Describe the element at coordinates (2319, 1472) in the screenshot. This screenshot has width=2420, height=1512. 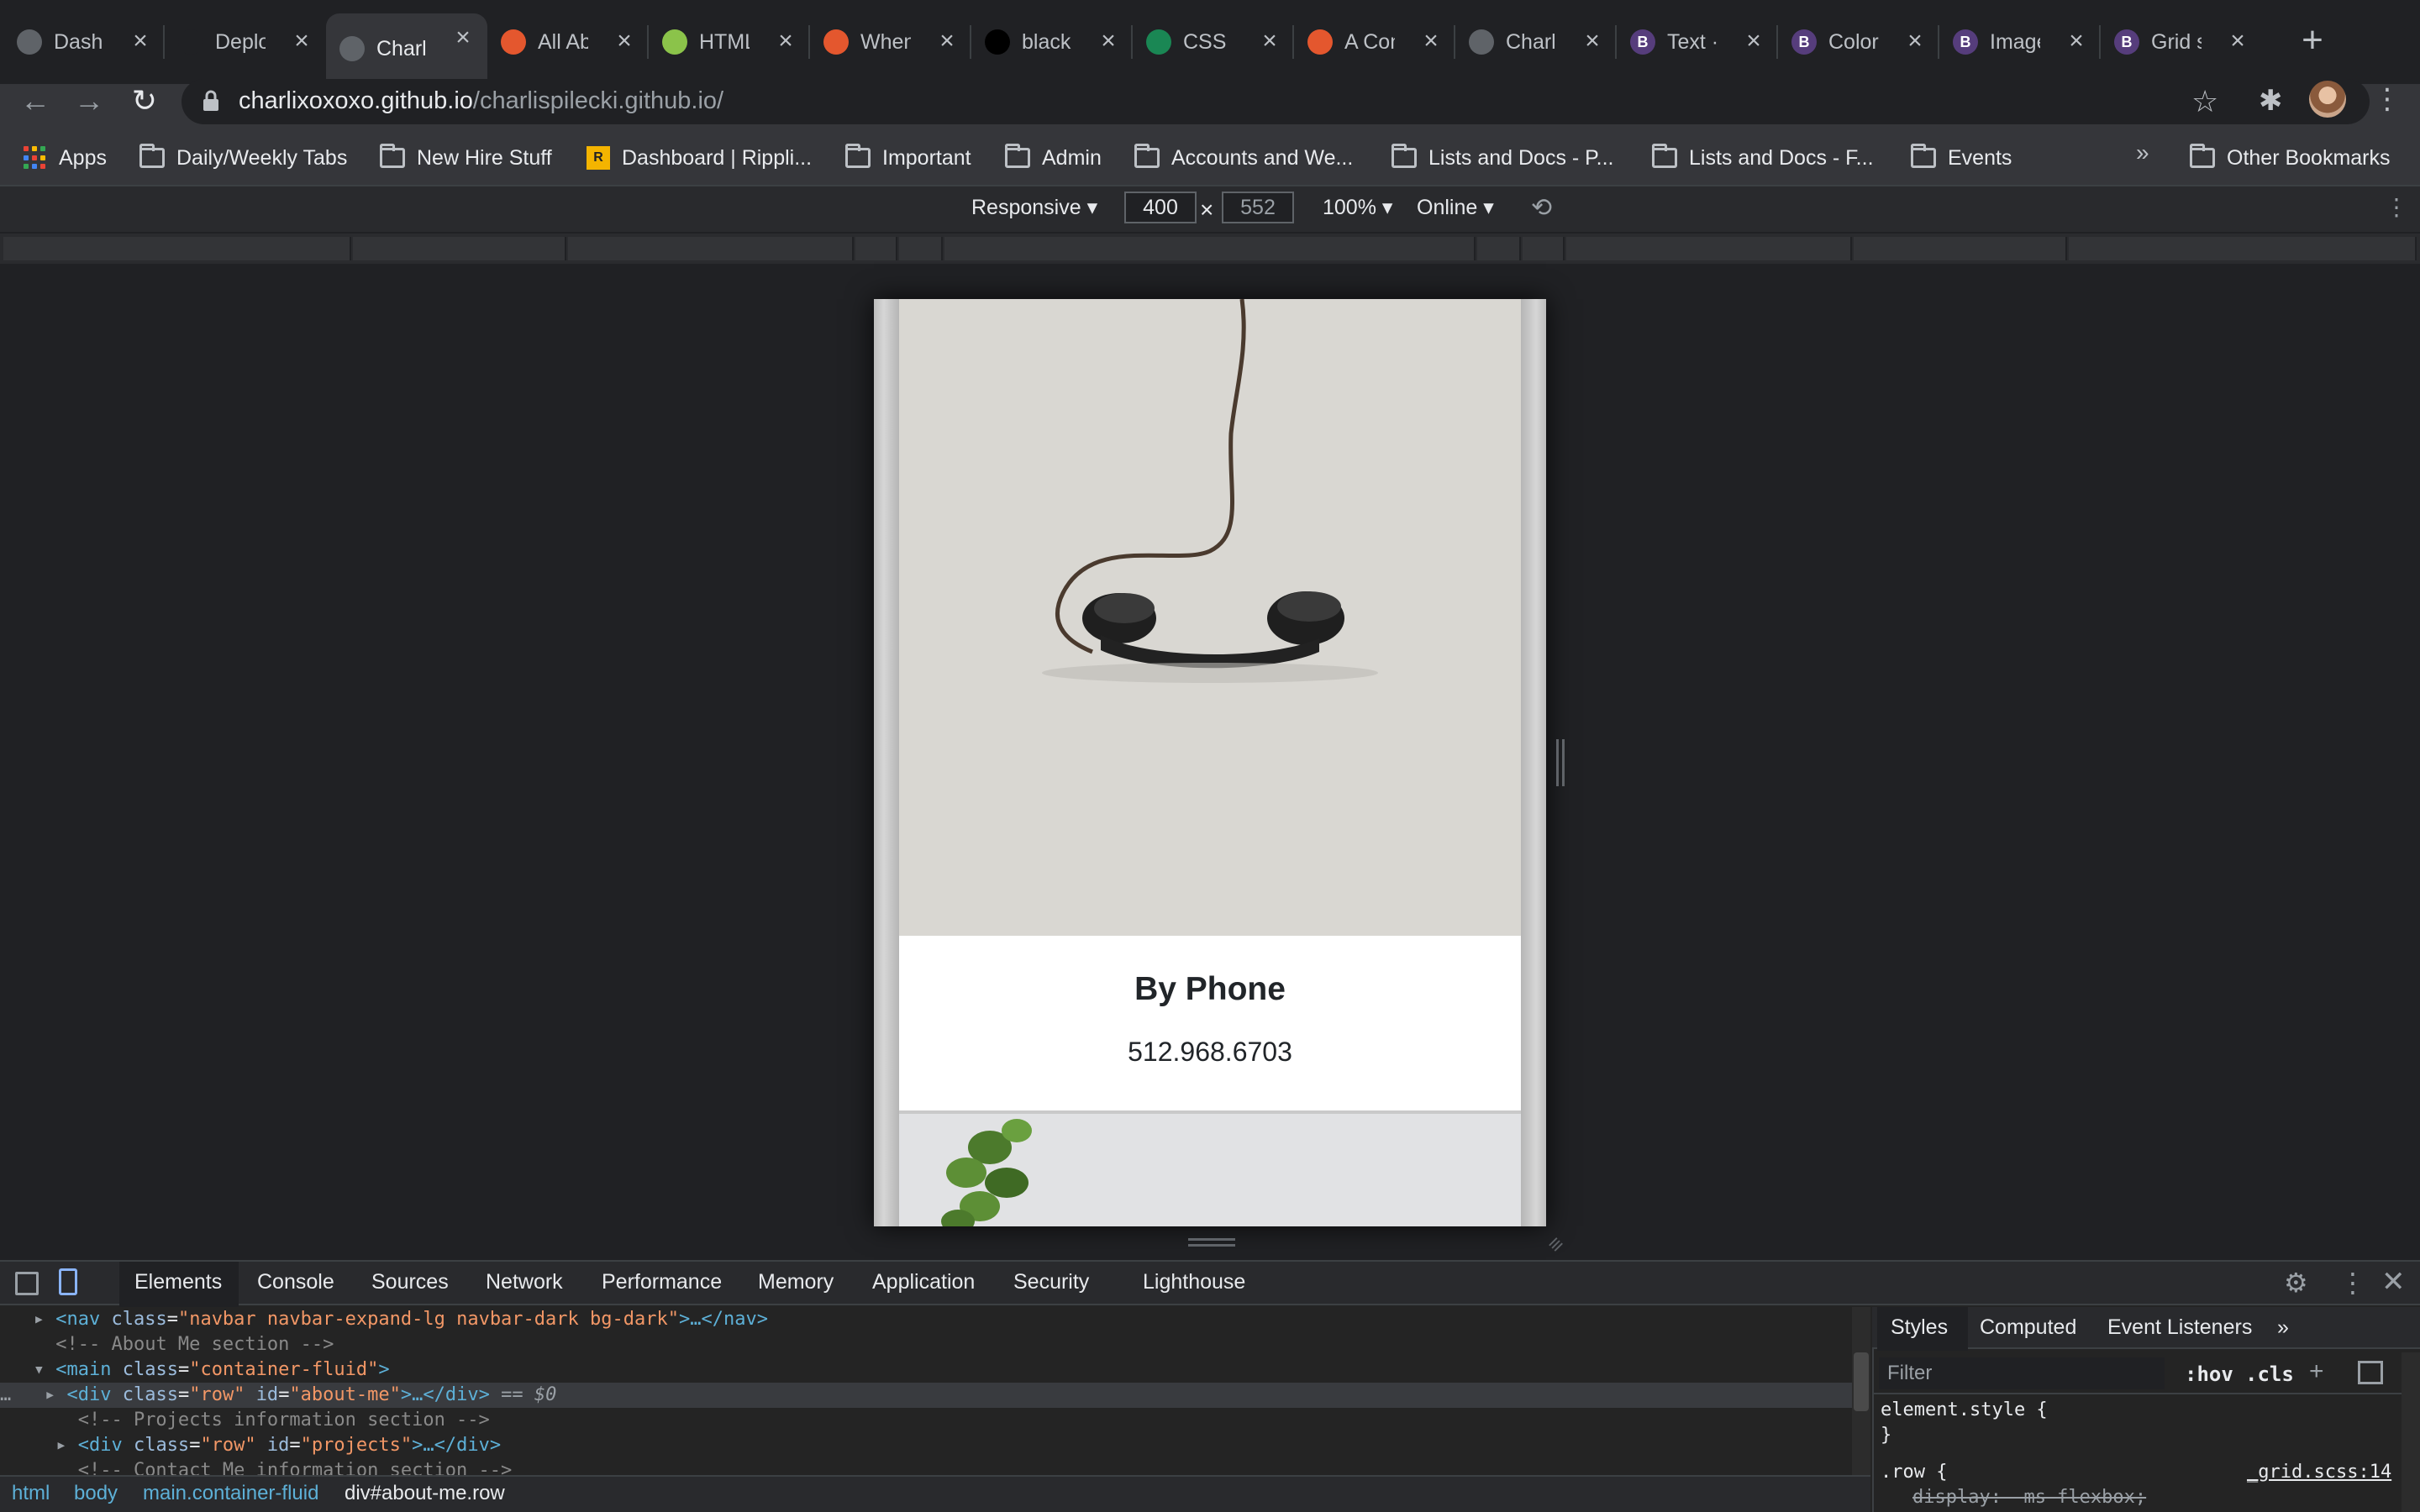
I see `css-source-link: _grid.scss:14` at that location.